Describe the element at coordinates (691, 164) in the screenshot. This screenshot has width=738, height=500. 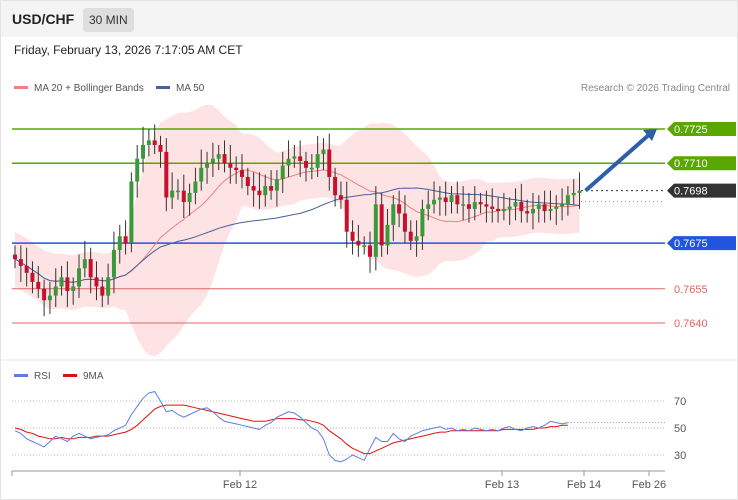
I see `level-label-0.7710: 0.7710` at that location.